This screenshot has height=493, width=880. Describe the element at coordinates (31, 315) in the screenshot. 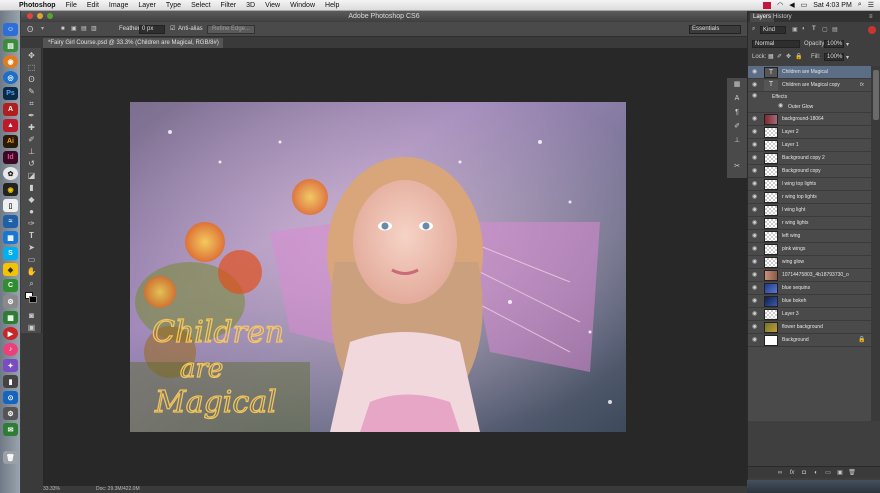

I see `quick-mask-icon: ◙` at that location.